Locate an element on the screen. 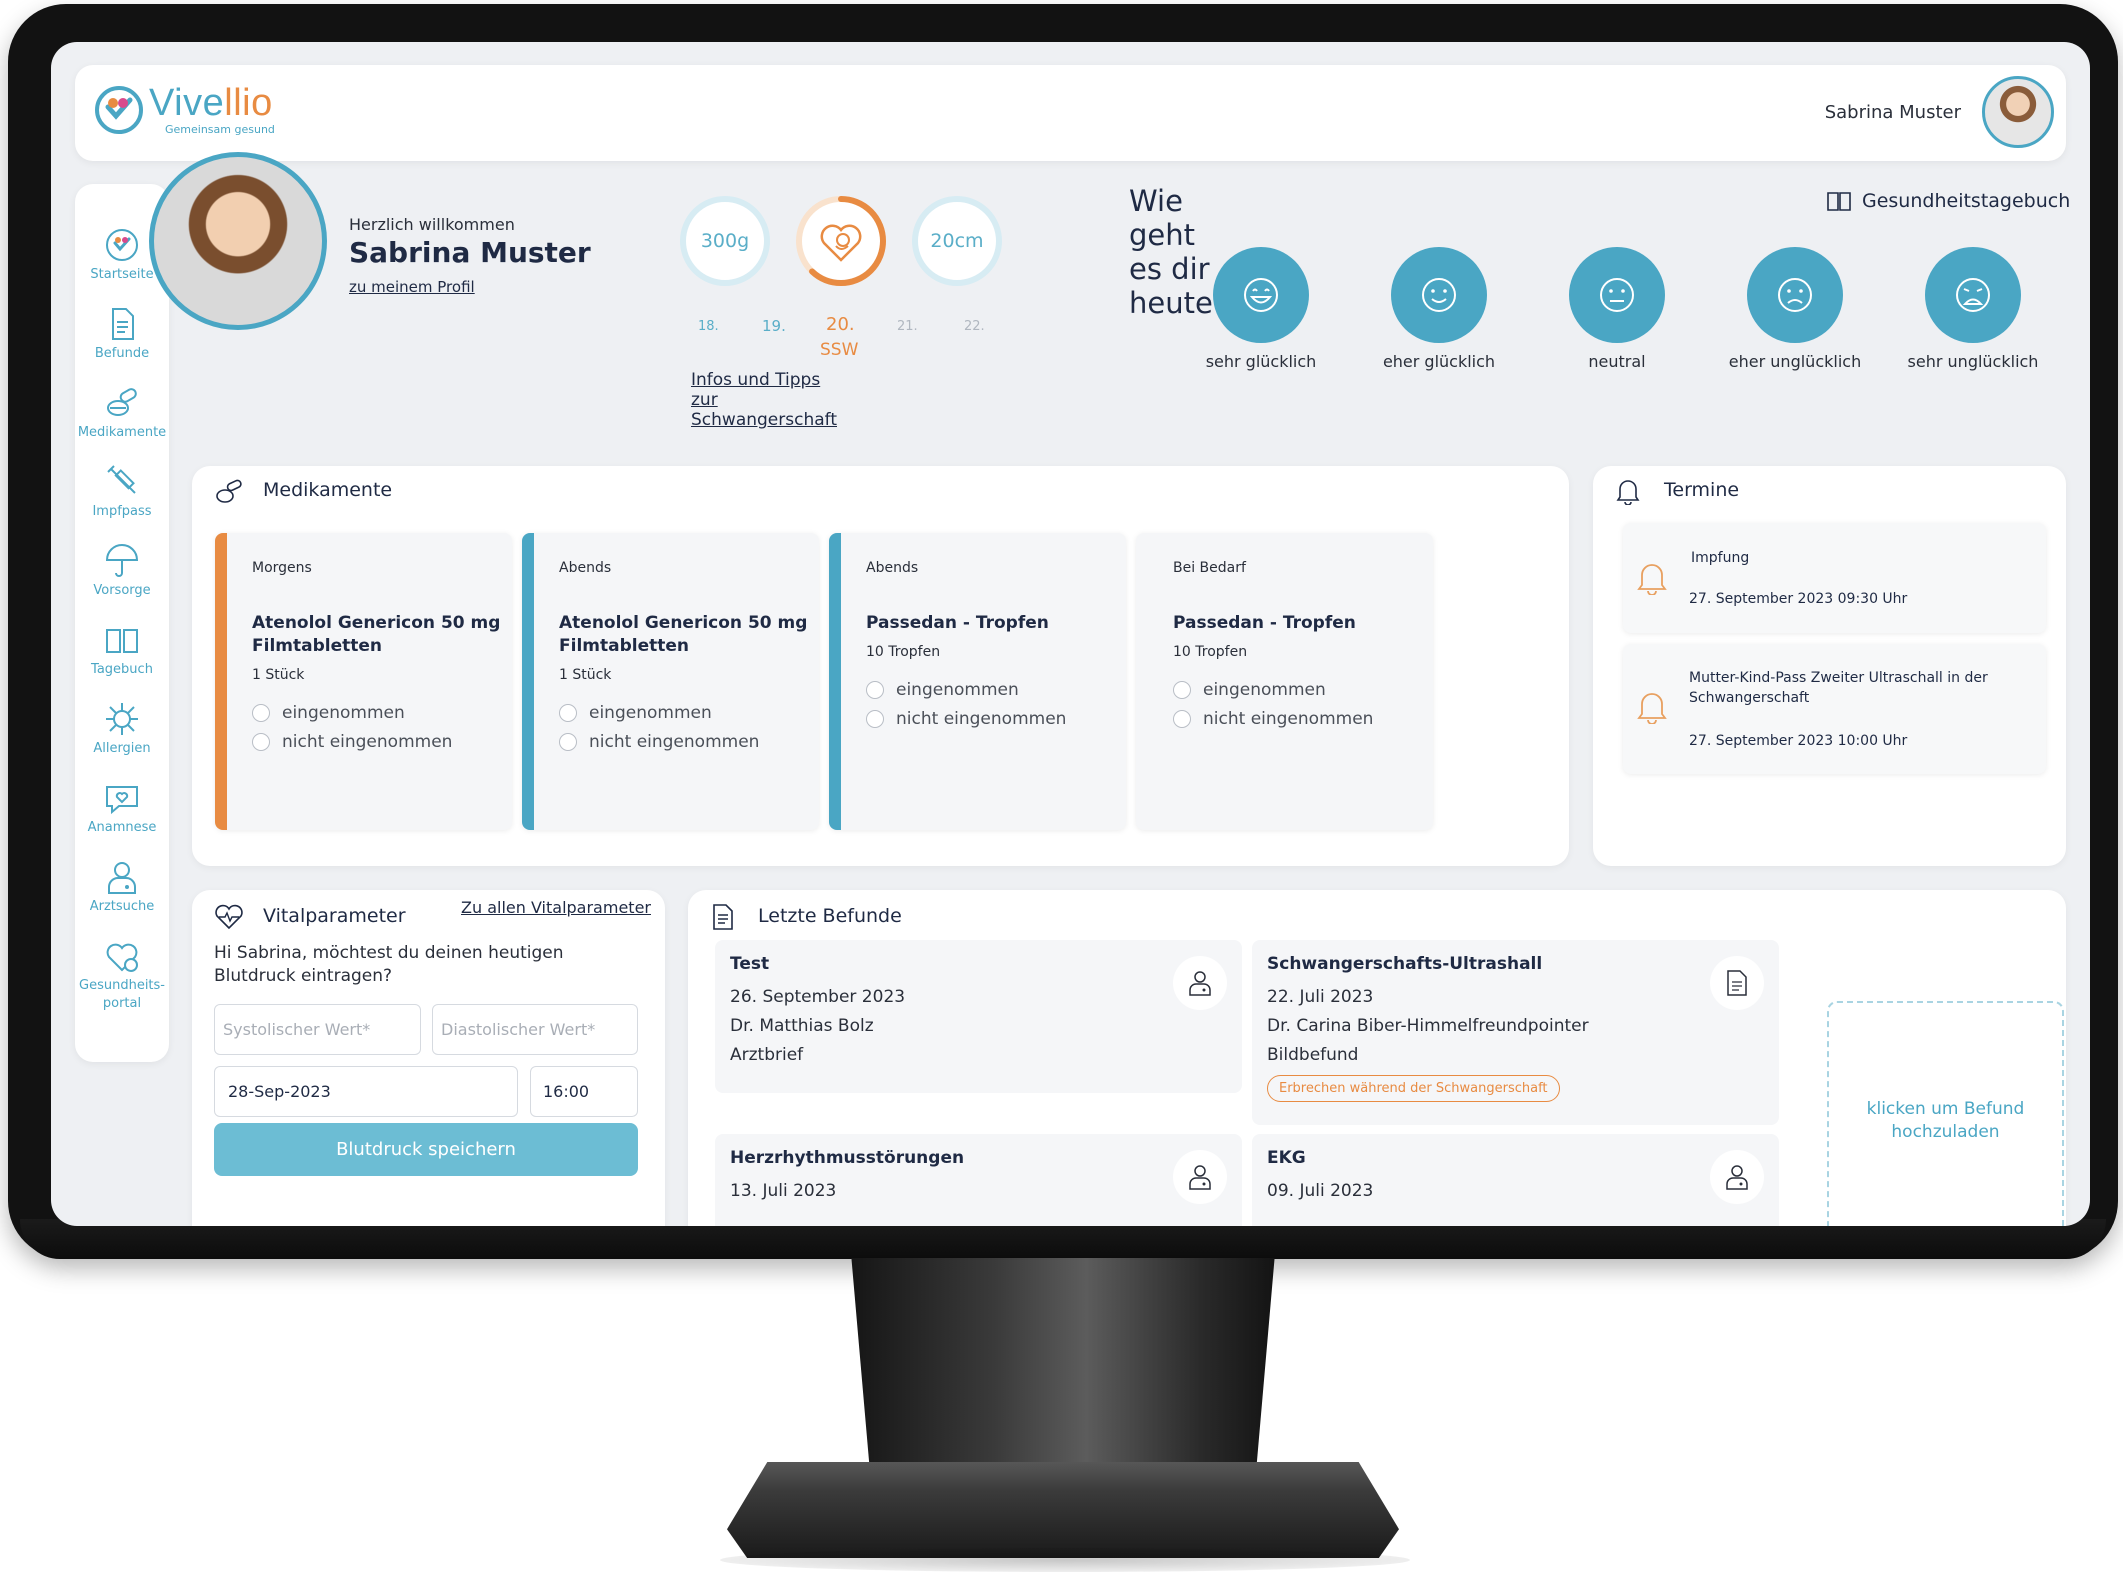 Image resolution: width=2123 pixels, height=1582 pixels. bell-icon is located at coordinates (1652, 708).